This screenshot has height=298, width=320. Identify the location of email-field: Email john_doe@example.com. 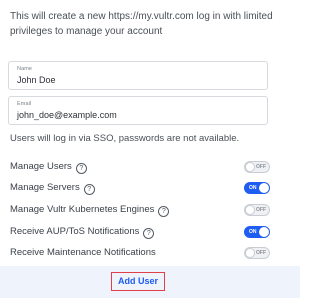
(138, 110).